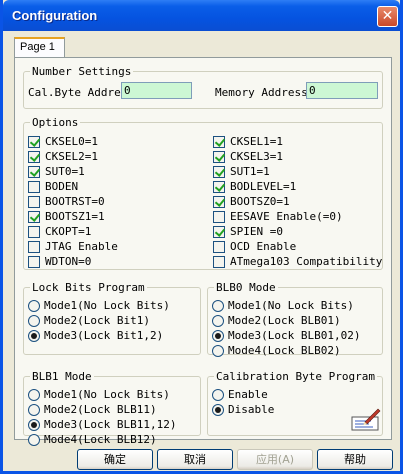  What do you see at coordinates (97, 320) in the screenshot?
I see `mode-label: Mode2(Lock Bit1)` at bounding box center [97, 320].